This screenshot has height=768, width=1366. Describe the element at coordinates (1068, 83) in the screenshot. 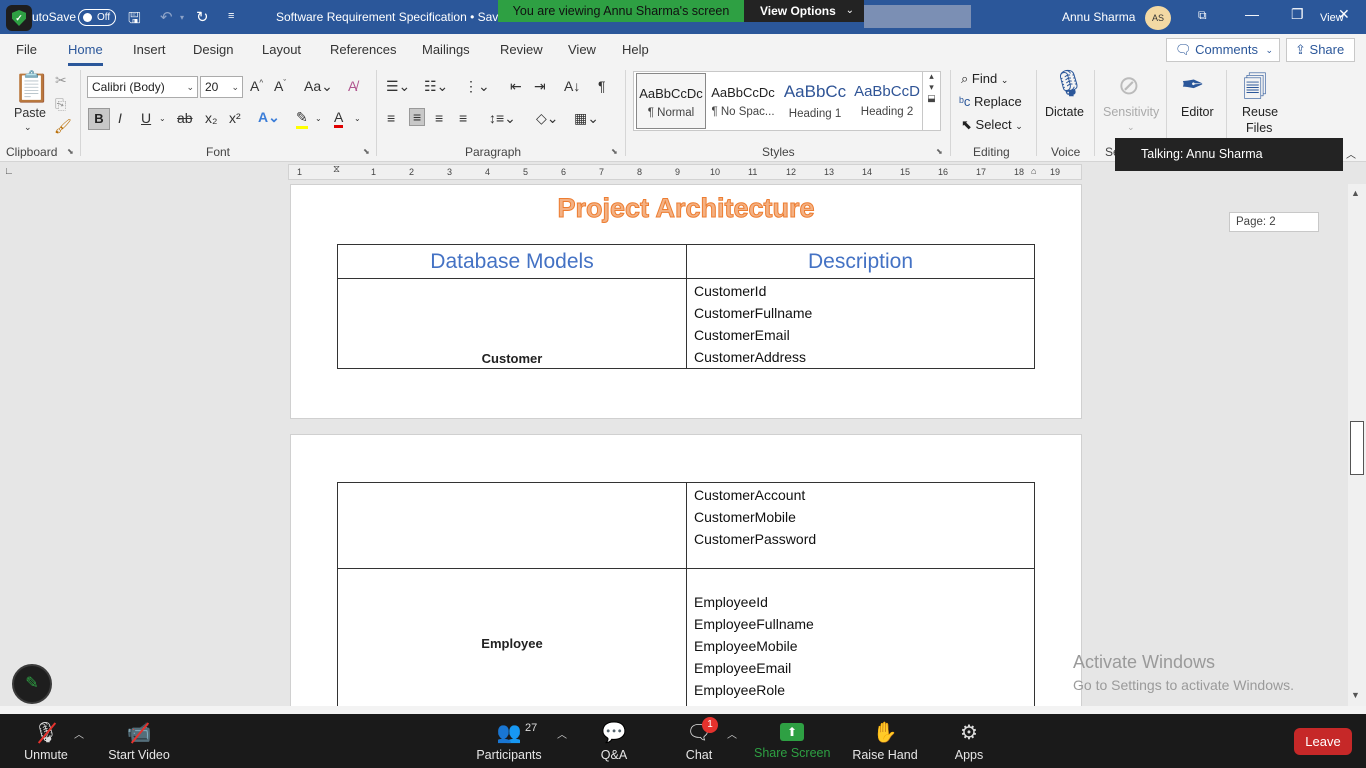

I see `microphone-icon: 🎙` at that location.